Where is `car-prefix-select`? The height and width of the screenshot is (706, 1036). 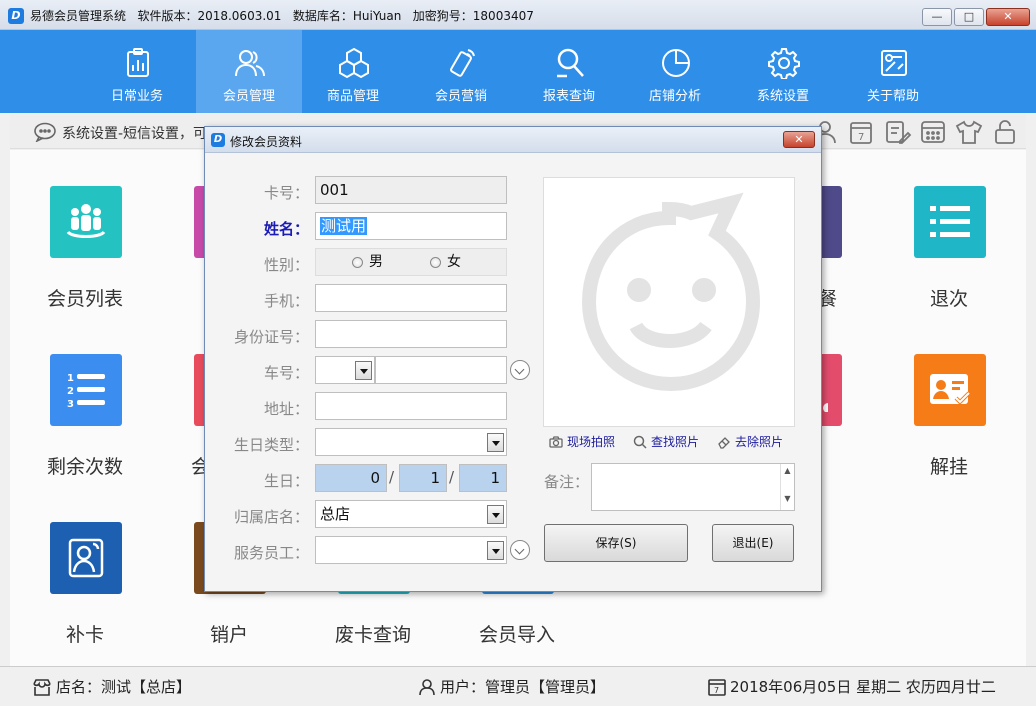 car-prefix-select is located at coordinates (345, 370).